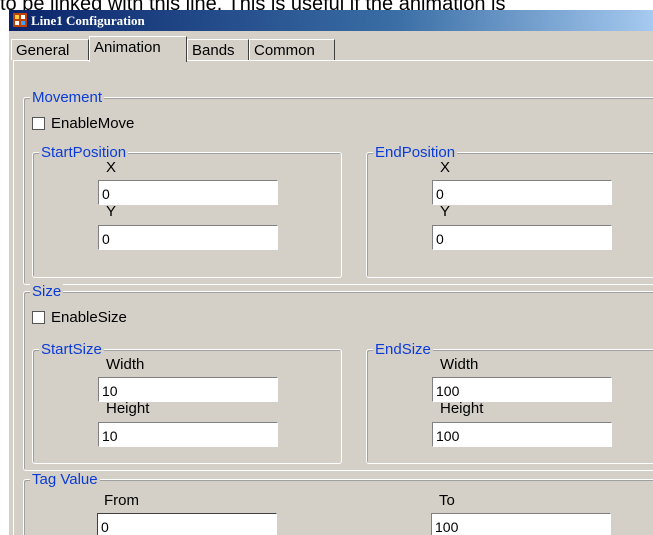  I want to click on tab-strip: General Animation Bands Common, so click(331, 49).